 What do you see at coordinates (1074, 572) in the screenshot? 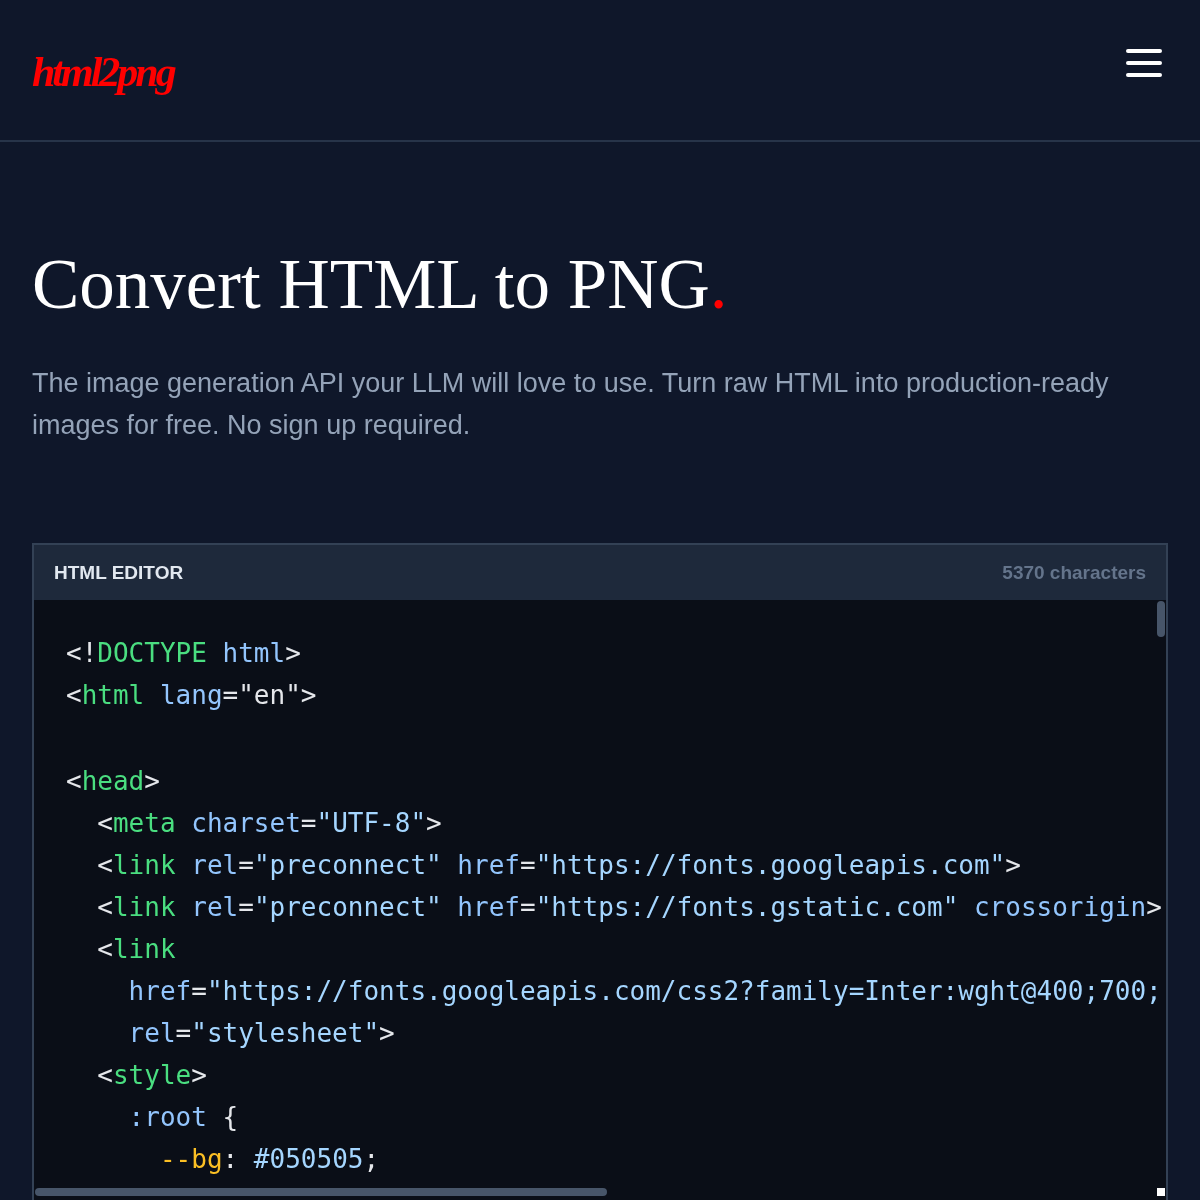
I see `character-count: 5370 characters` at bounding box center [1074, 572].